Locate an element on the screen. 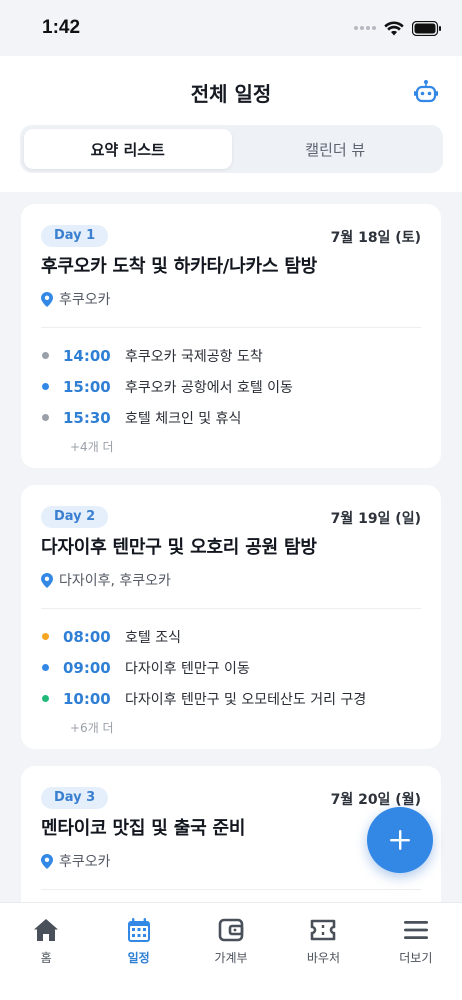  event-time: 09:00 is located at coordinates (87, 667).